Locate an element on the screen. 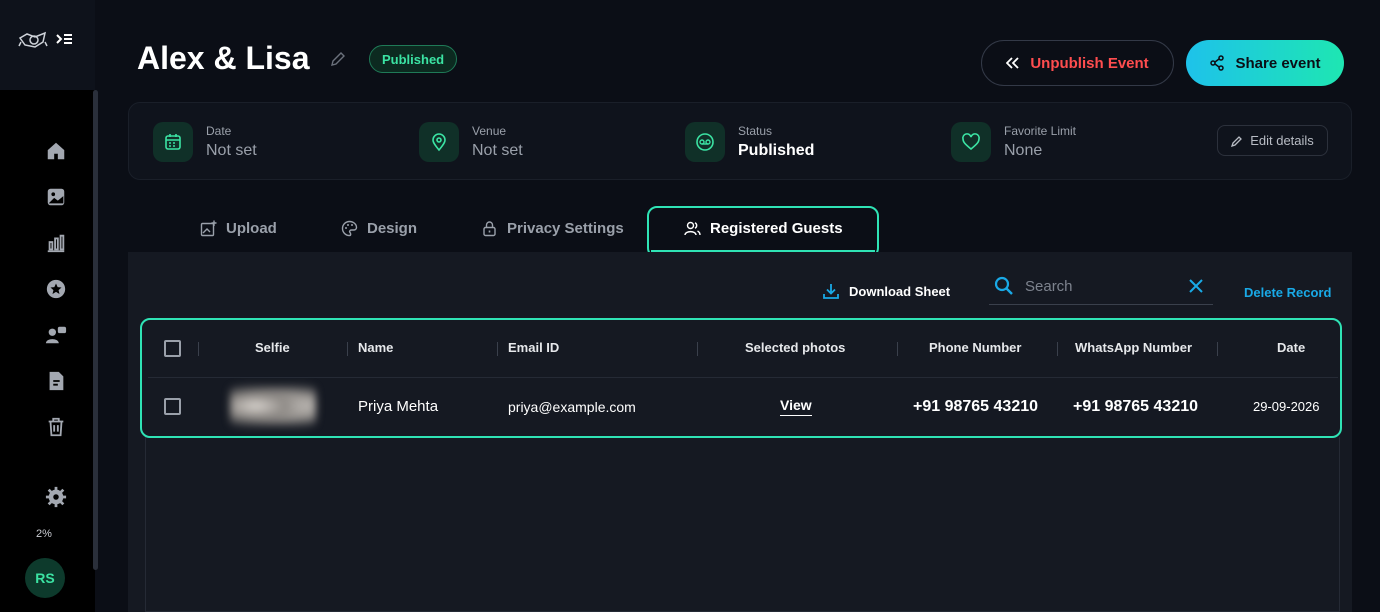 The height and width of the screenshot is (612, 1380). nav-documents is located at coordinates (56, 381).